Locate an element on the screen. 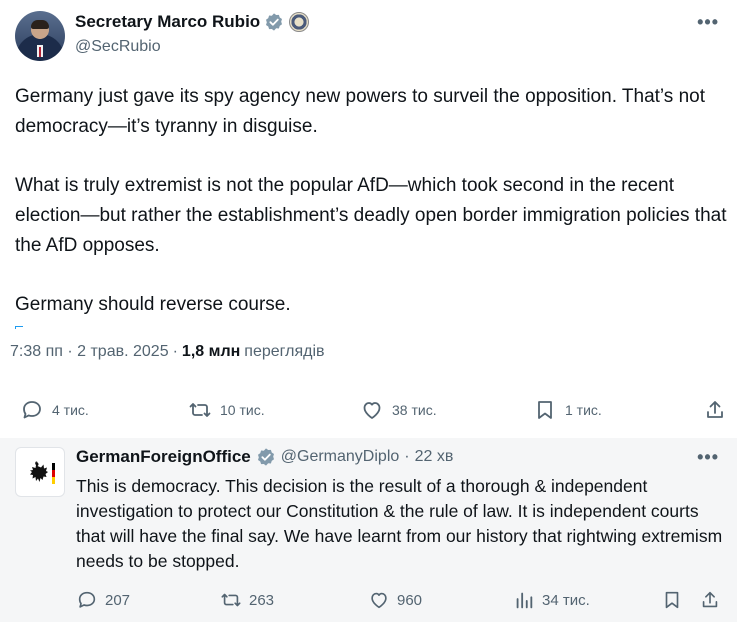 This screenshot has width=737, height=622. repost-button: 10 тис. is located at coordinates (226, 410).